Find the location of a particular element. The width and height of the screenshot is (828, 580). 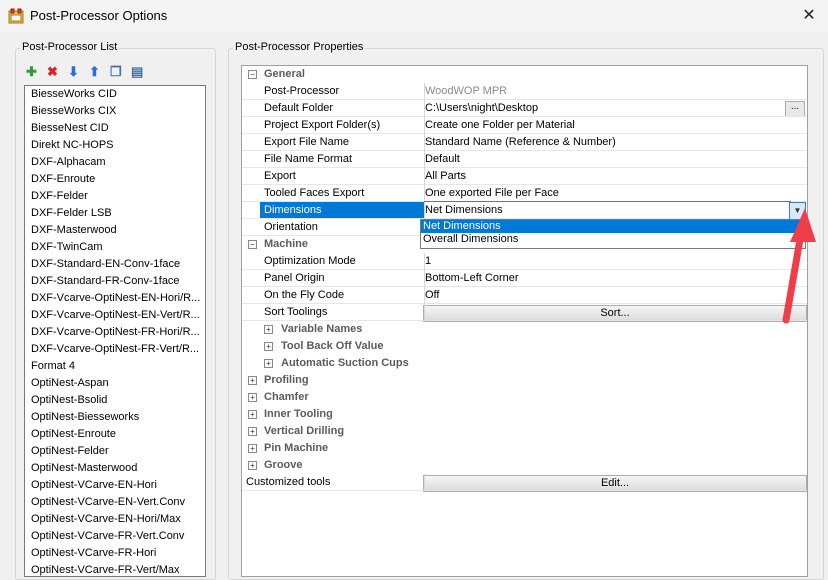

property-value: Standard Name (Reference & Number) is located at coordinates (615, 142).